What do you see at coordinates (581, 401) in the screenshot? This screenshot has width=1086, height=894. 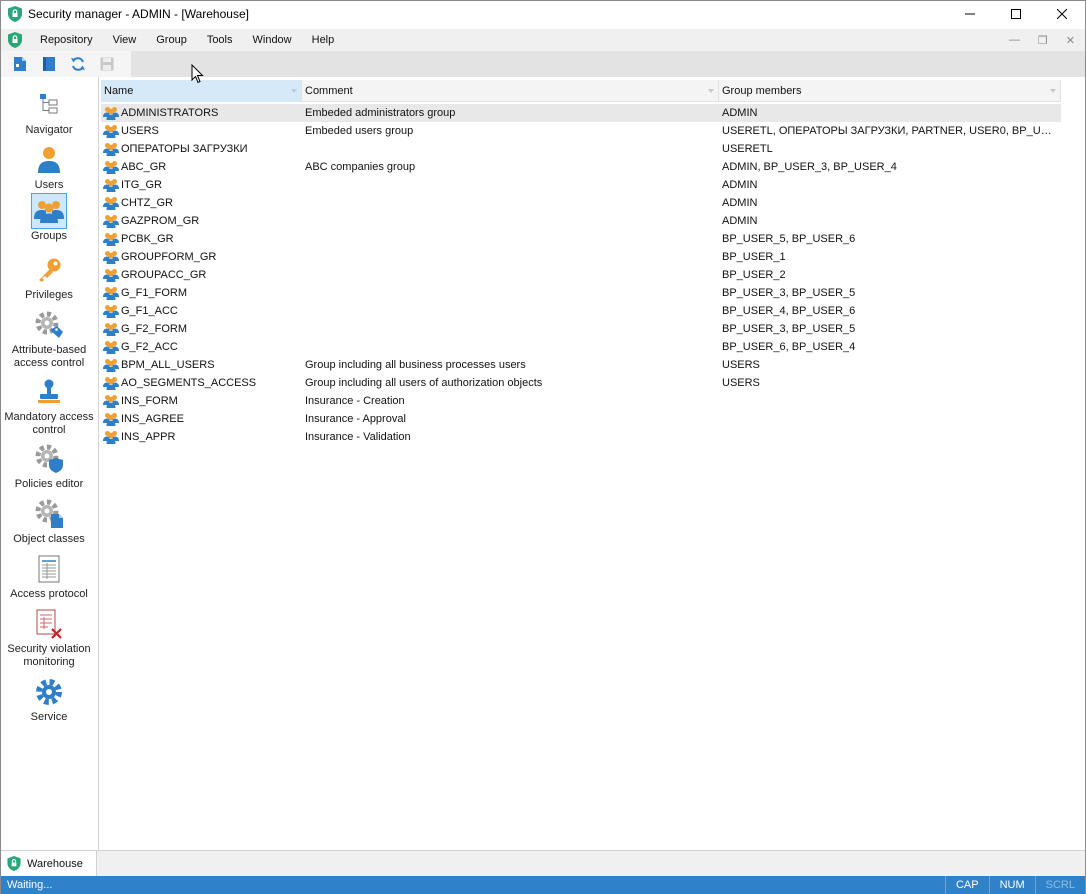 I see `table-row: INS_FORM Insurance - Creation` at bounding box center [581, 401].